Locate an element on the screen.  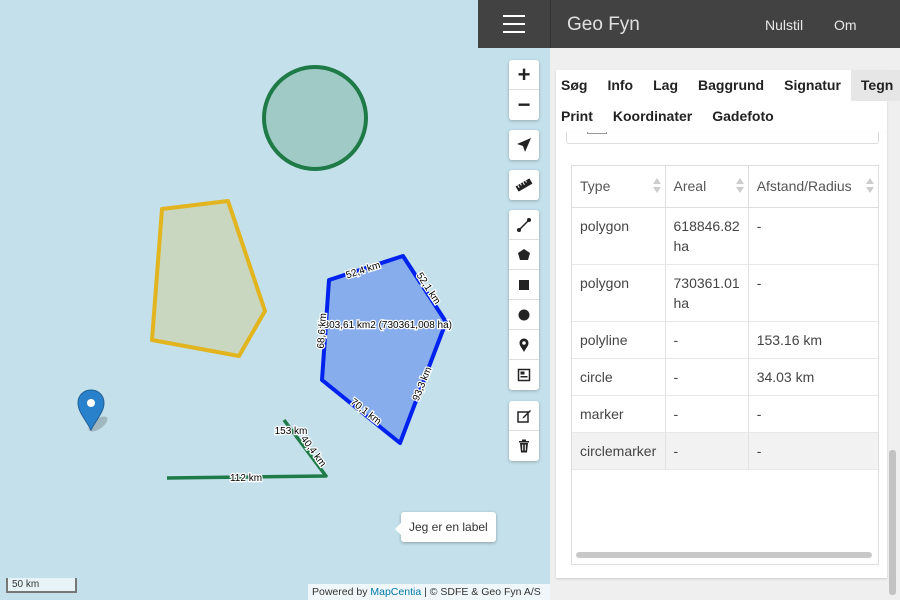
table-row: marker - - is located at coordinates (725, 414).